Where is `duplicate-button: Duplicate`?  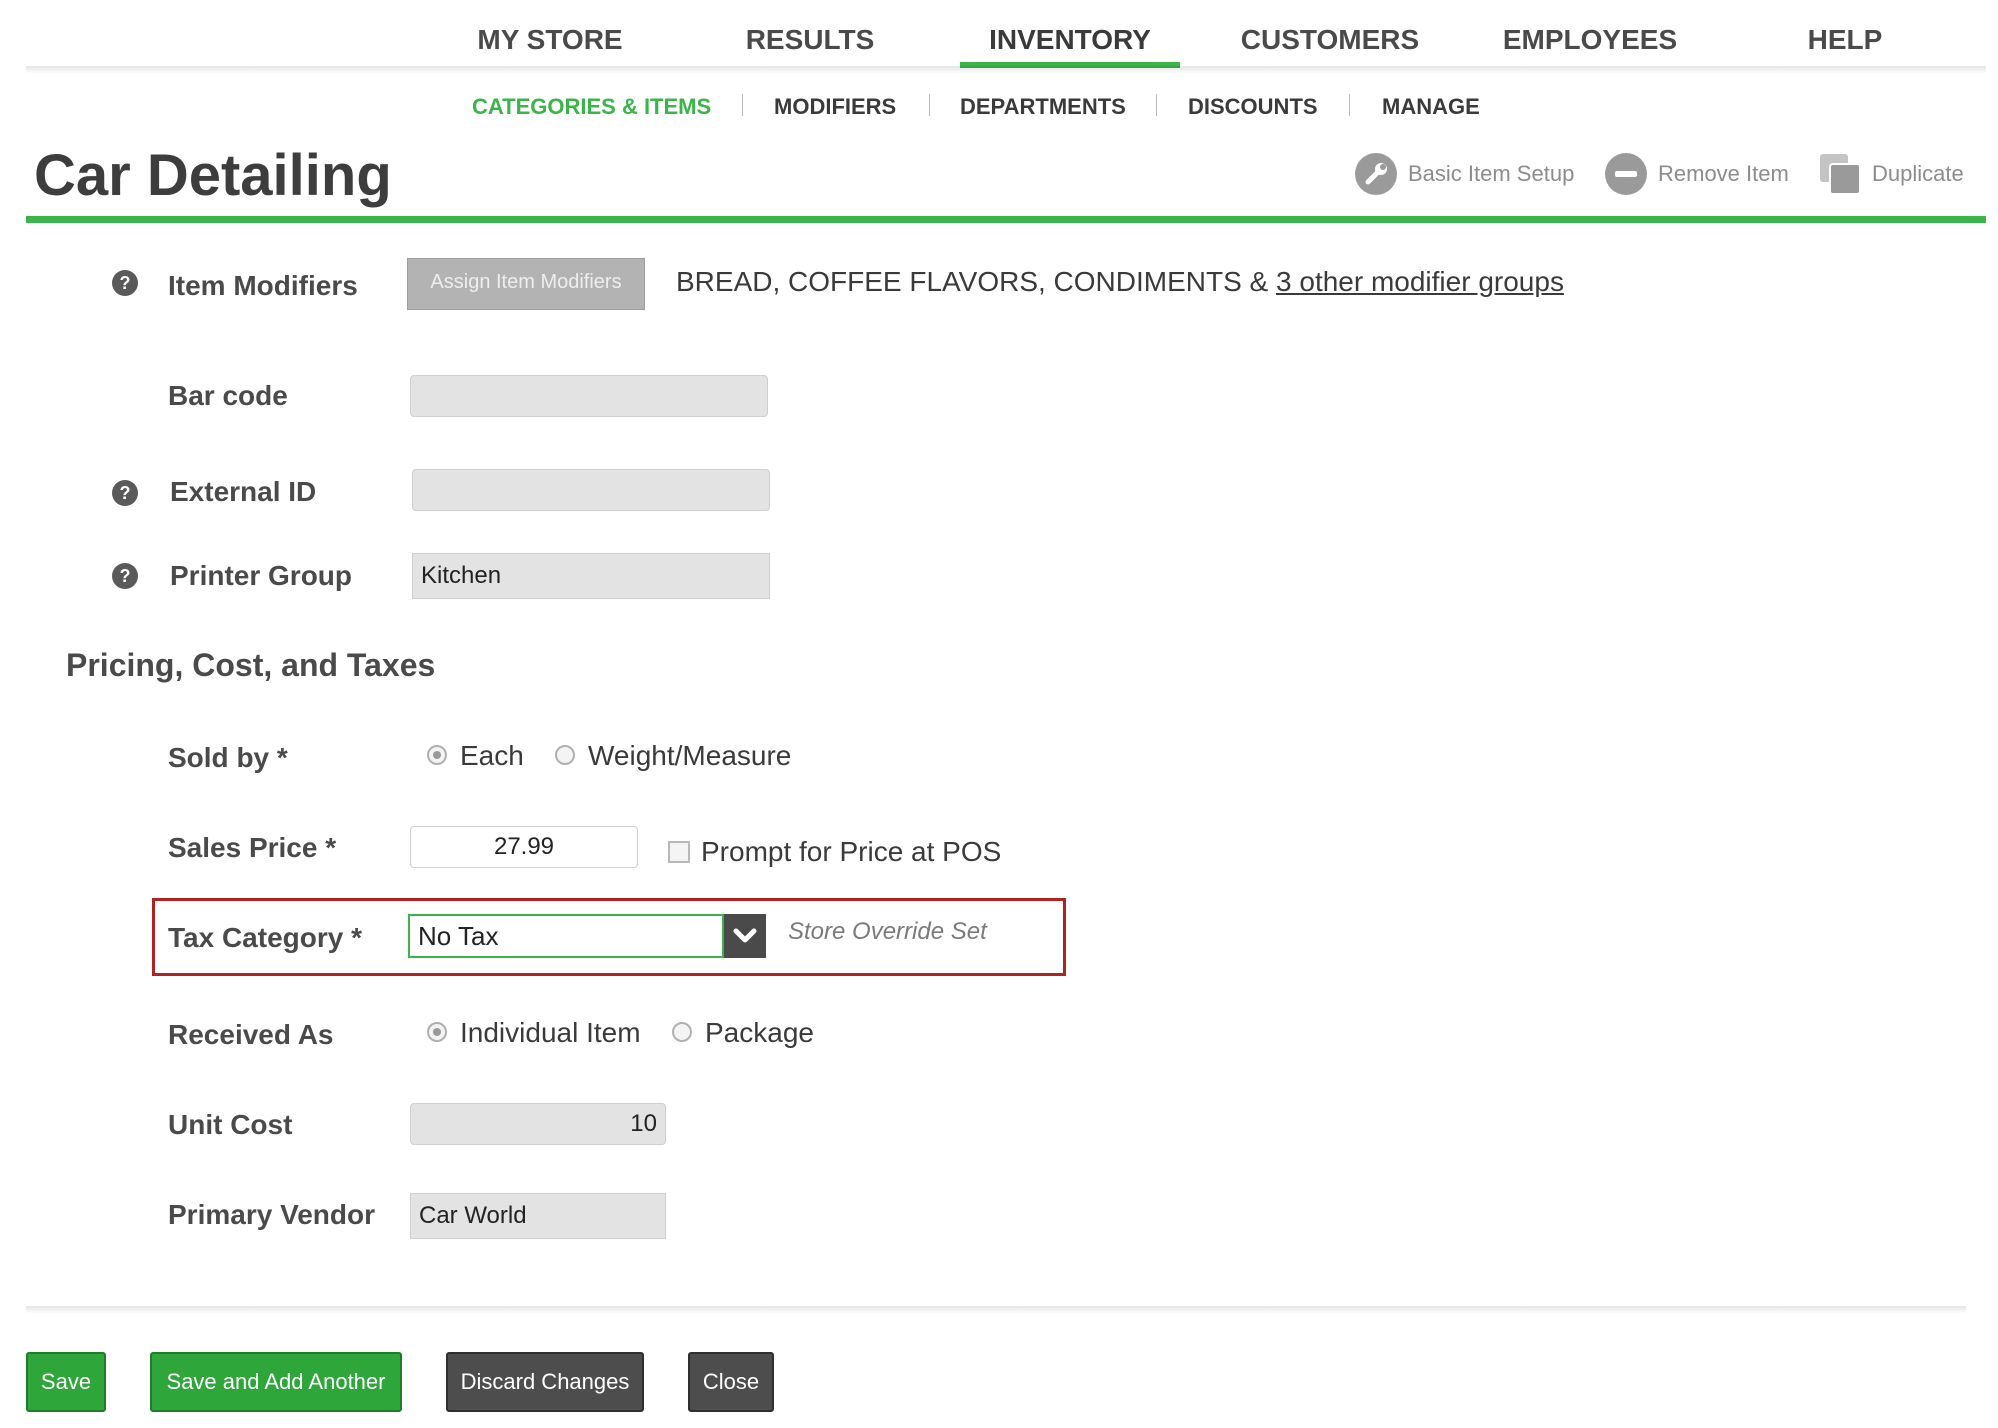
duplicate-button: Duplicate is located at coordinates (1891, 174).